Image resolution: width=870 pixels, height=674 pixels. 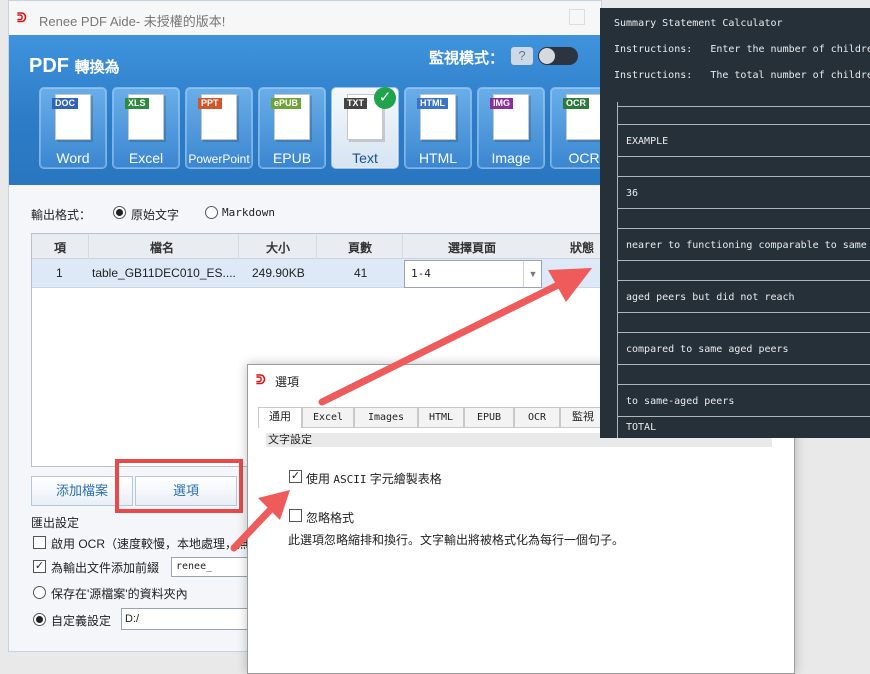 What do you see at coordinates (217, 117) in the screenshot?
I see `powerpoint-file-icon: PPT` at bounding box center [217, 117].